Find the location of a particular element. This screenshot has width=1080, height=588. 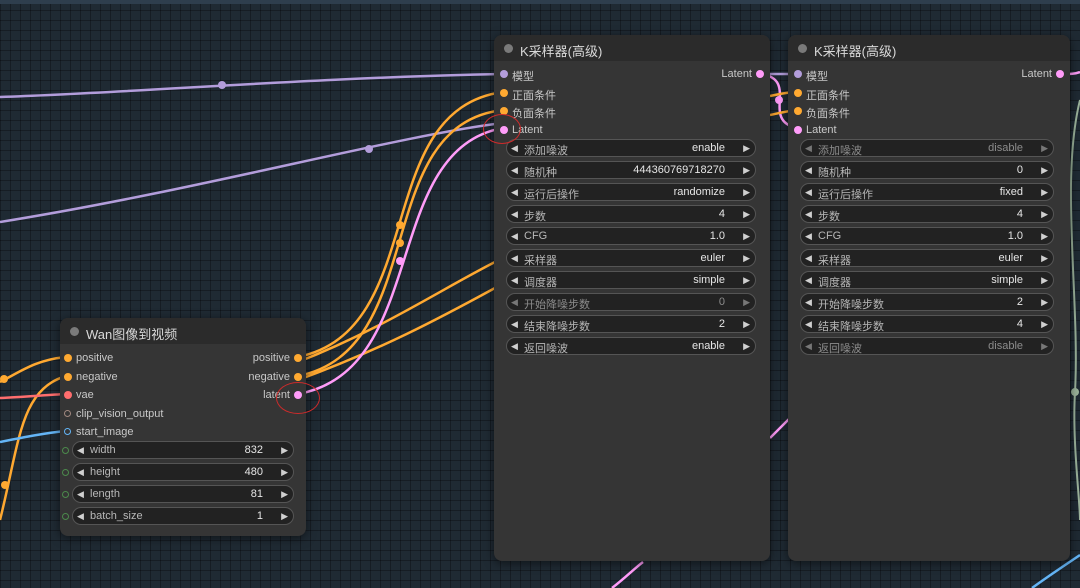

widget-value: 81 is located at coordinates (257, 494).